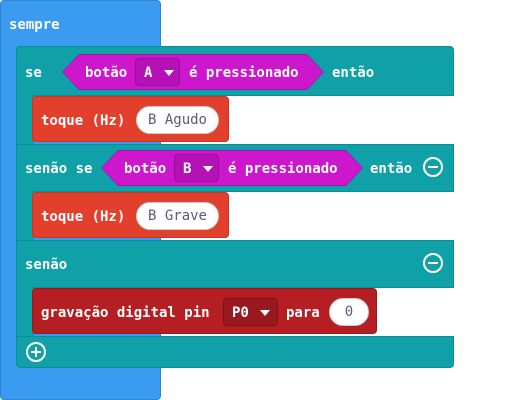 The image size is (506, 400). What do you see at coordinates (46, 265) in the screenshot?
I see `else-label: senão` at bounding box center [46, 265].